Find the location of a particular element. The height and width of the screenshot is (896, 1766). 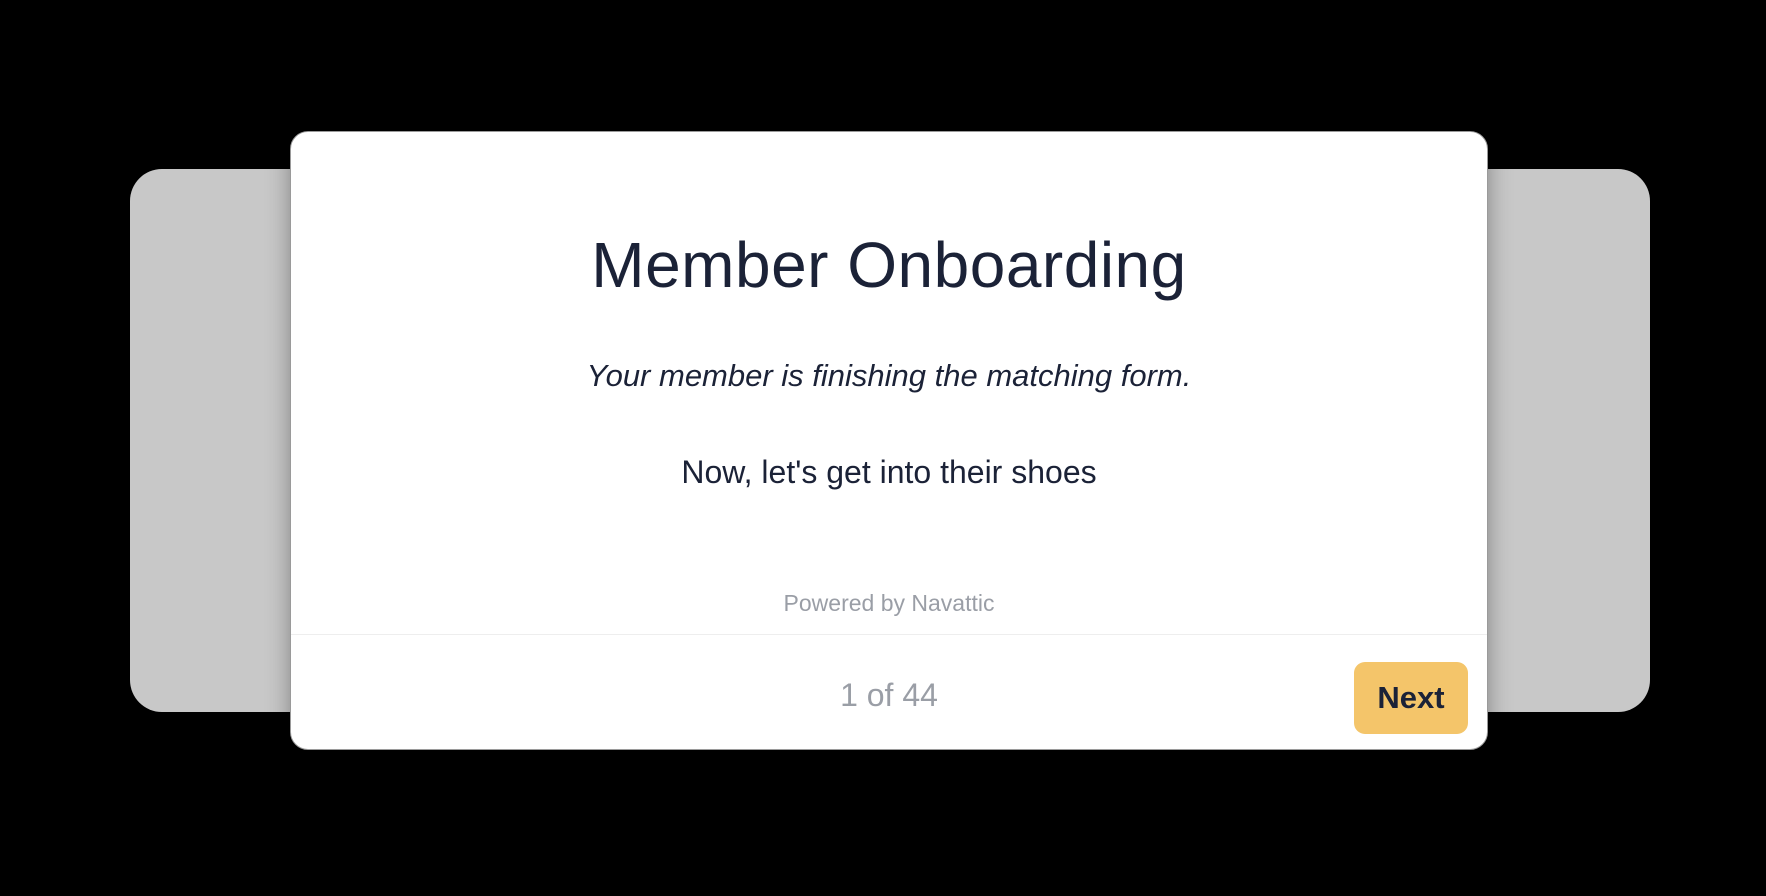

footer-divider is located at coordinates (889, 634).